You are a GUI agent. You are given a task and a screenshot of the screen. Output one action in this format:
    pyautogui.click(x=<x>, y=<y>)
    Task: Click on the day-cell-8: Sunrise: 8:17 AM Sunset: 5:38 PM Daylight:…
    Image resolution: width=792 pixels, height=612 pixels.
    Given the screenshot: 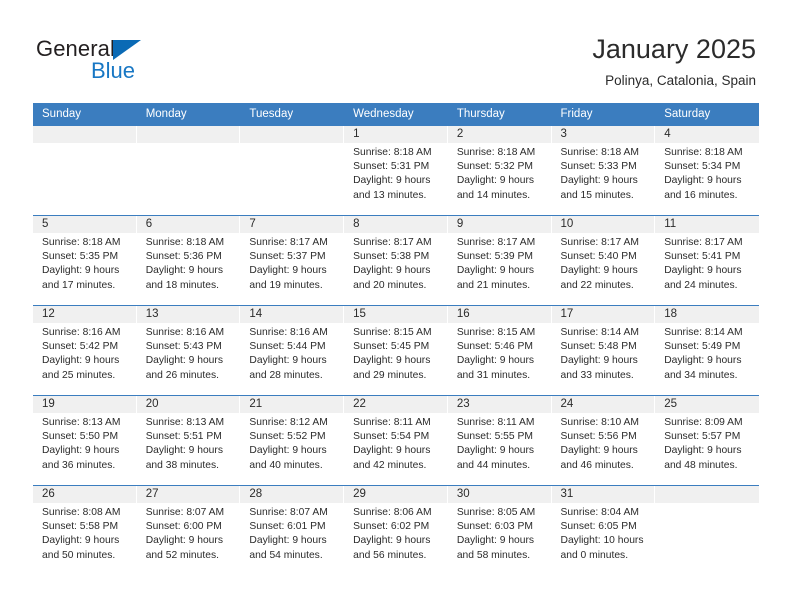 What is the action you would take?
    pyautogui.click(x=396, y=269)
    